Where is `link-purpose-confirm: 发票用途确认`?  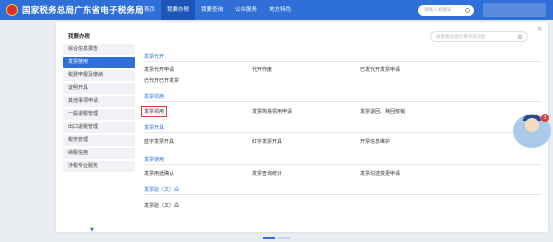
link-purpose-confirm: 发票用途确认 is located at coordinates (159, 173).